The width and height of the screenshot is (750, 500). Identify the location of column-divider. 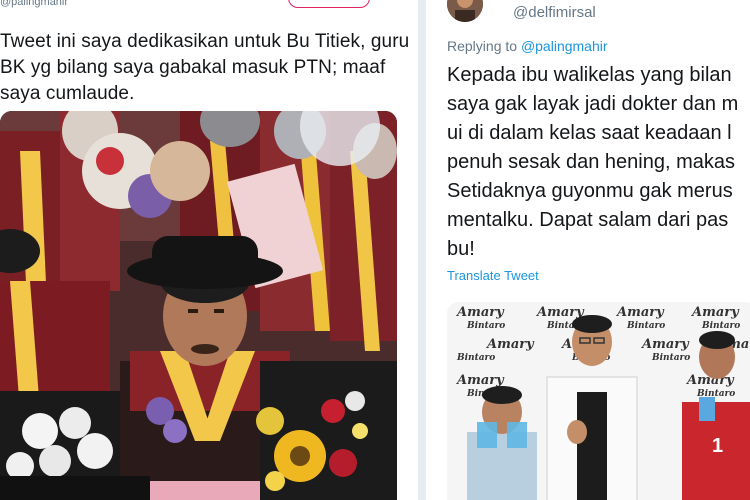
(422, 250).